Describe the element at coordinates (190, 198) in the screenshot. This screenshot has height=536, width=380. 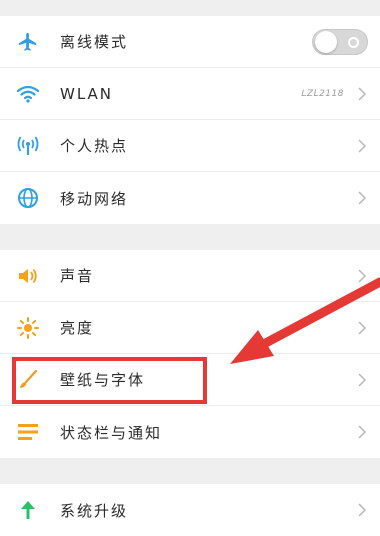
I see `settings-row-mobile-network: 移动网络` at that location.